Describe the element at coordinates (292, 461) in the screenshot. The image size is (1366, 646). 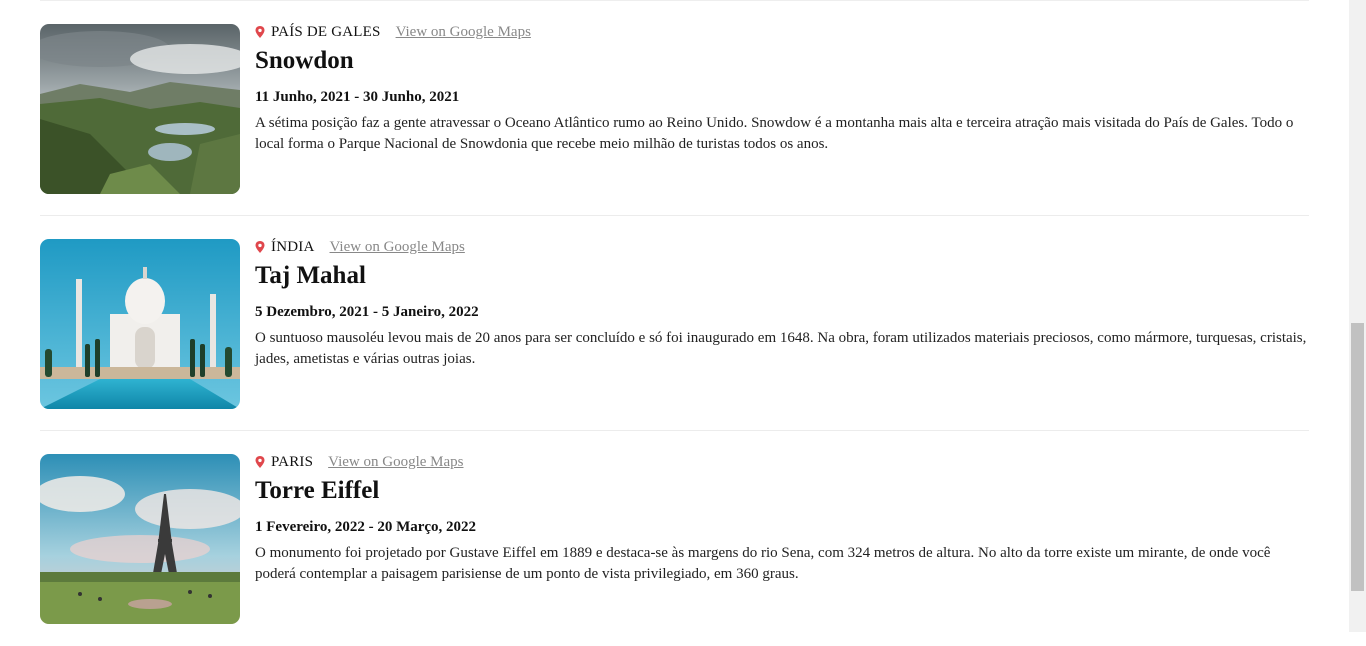
I see `country-label: PARIS` at that location.